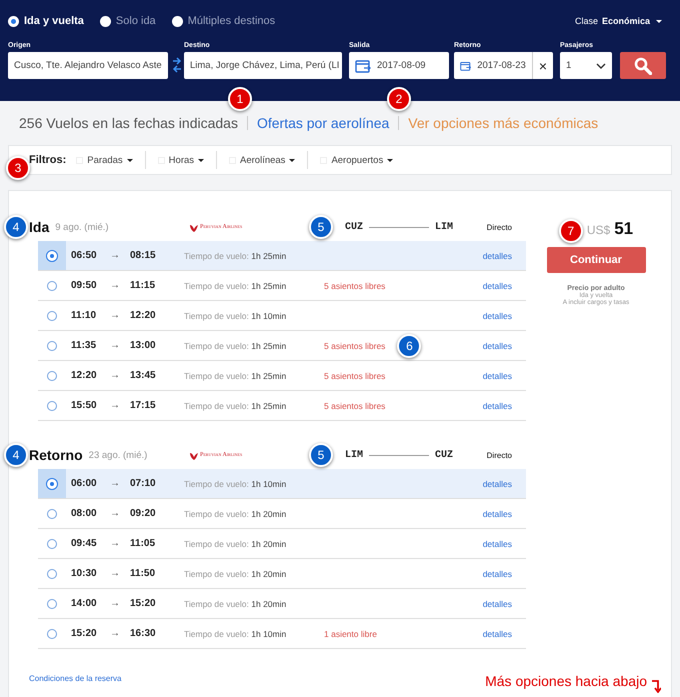 This screenshot has width=680, height=697. Describe the element at coordinates (323, 123) in the screenshot. I see `offers-link: Ofertas por aerolínea` at that location.